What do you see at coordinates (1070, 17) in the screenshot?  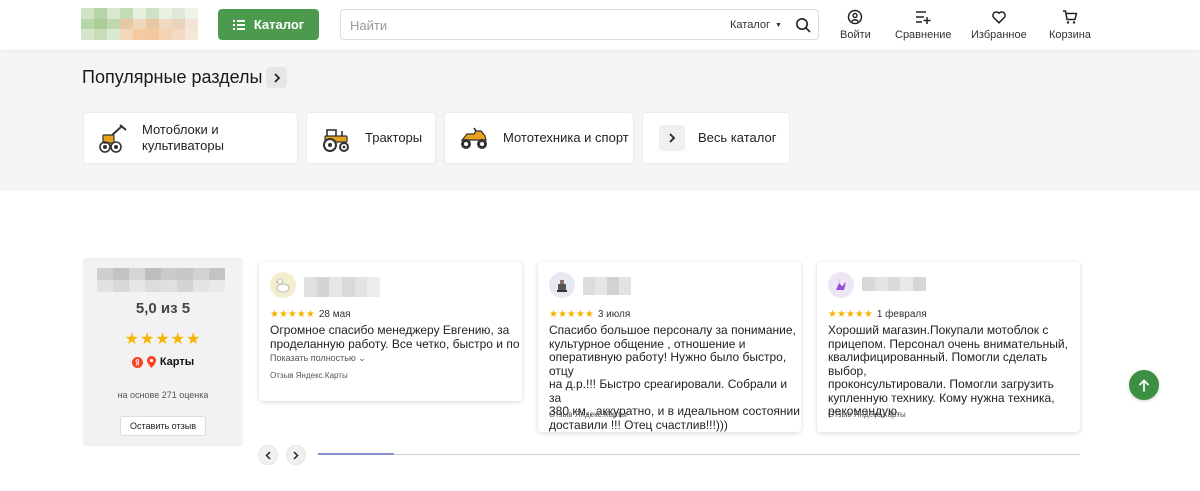 I see `cart-icon` at bounding box center [1070, 17].